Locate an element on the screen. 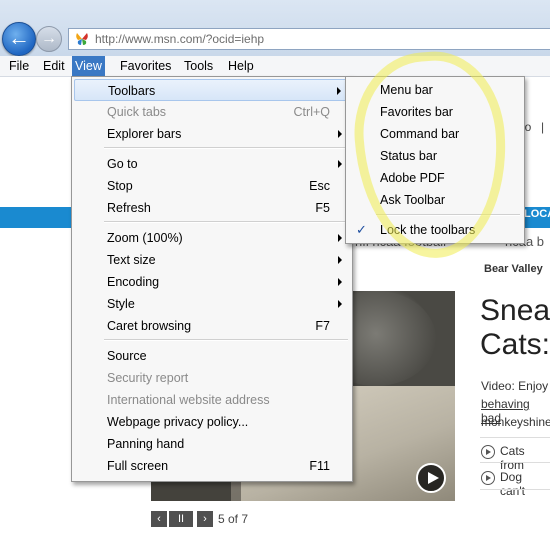  toolbars-submenu-item: Favorites bar is located at coordinates (435, 112).